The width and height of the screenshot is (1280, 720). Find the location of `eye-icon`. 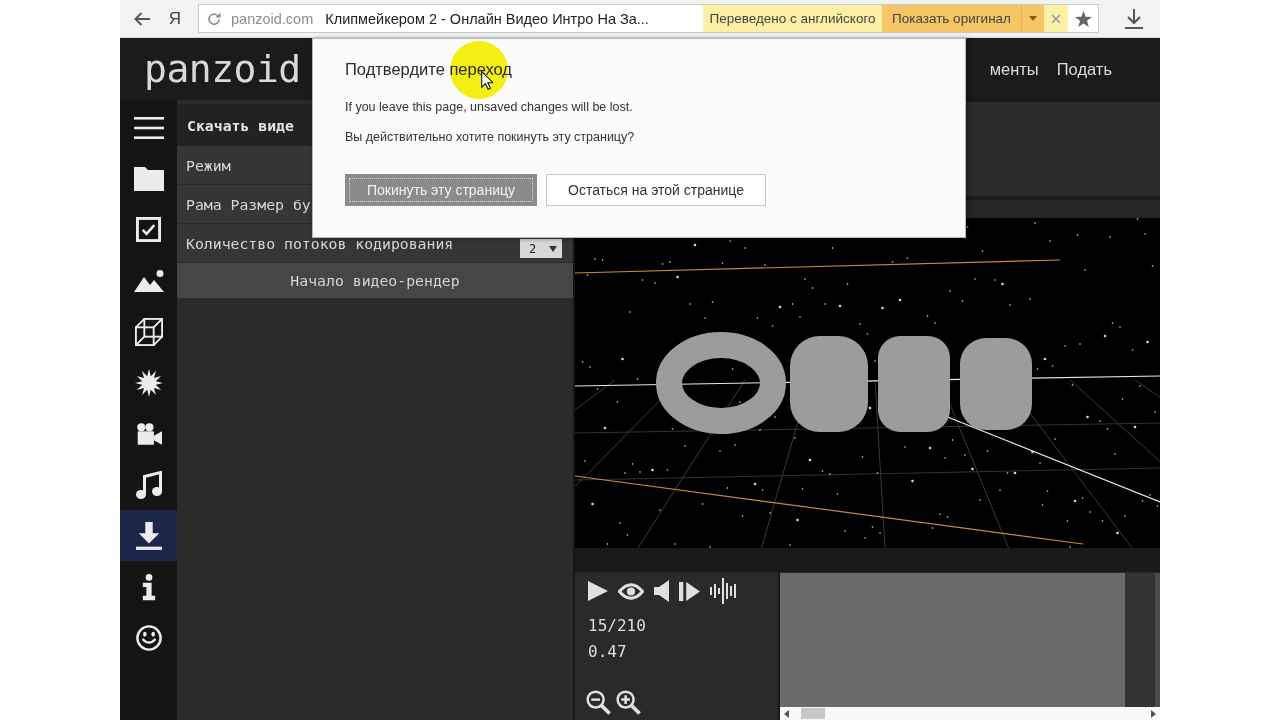

eye-icon is located at coordinates (631, 591).